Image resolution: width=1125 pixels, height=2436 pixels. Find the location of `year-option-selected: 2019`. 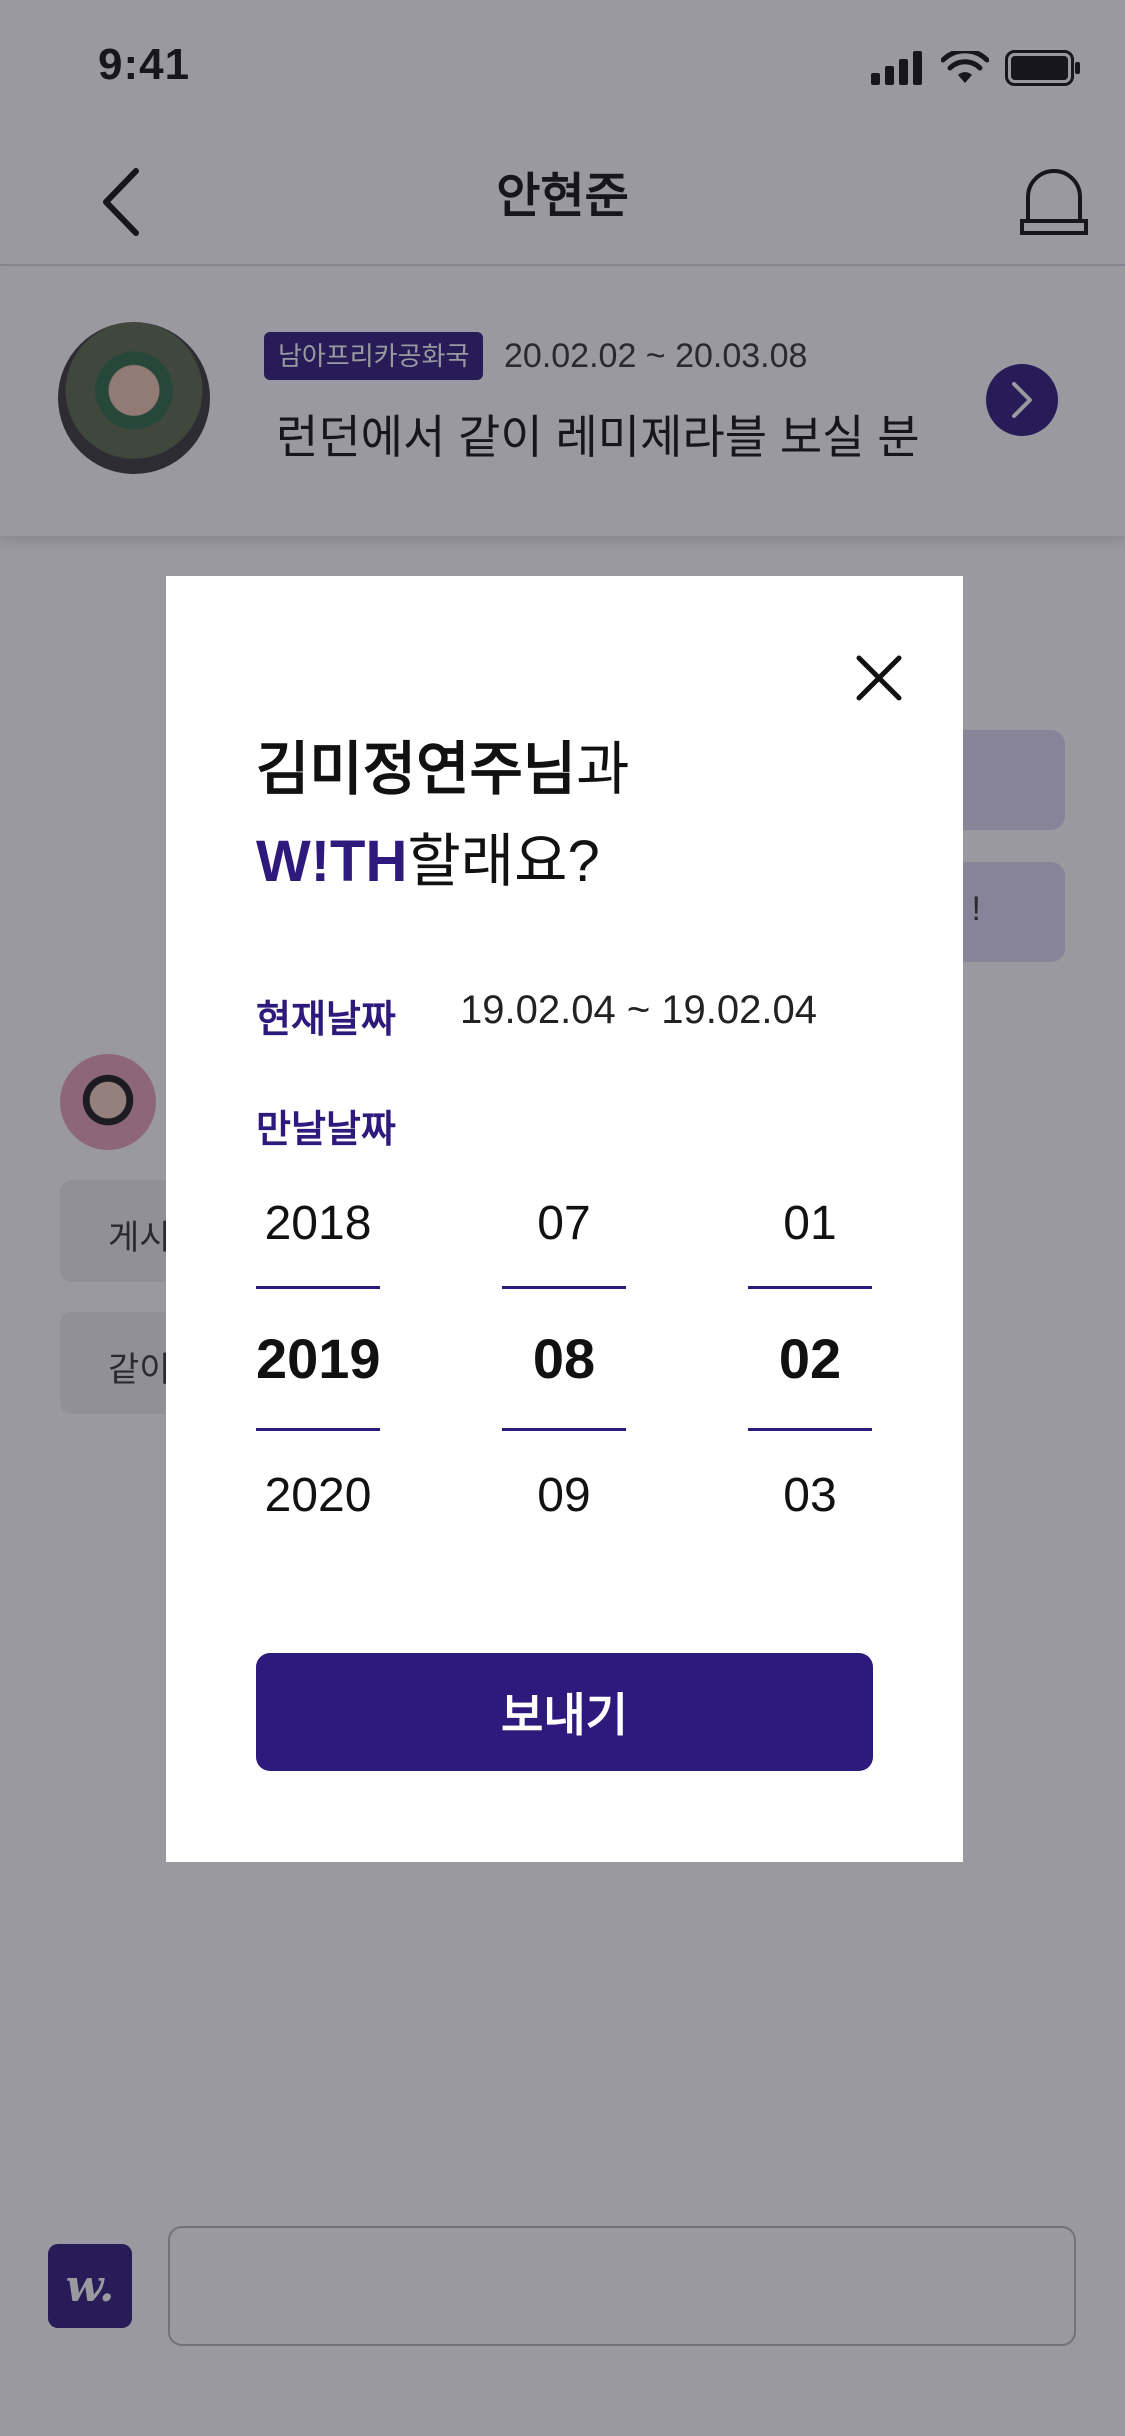

year-option-selected: 2019 is located at coordinates (318, 1358).